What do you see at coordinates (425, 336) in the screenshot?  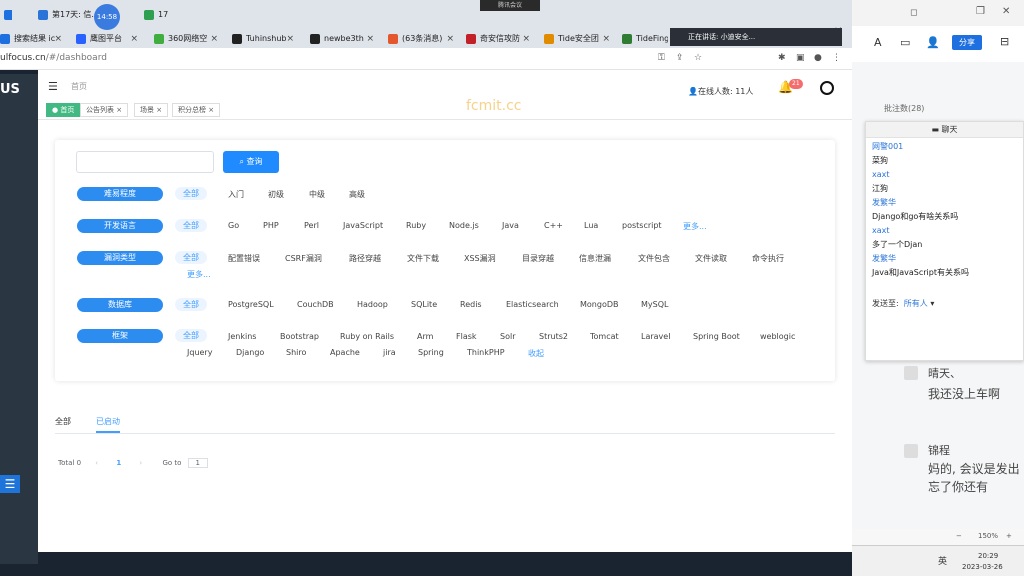 I see `opt-framework: Arm` at bounding box center [425, 336].